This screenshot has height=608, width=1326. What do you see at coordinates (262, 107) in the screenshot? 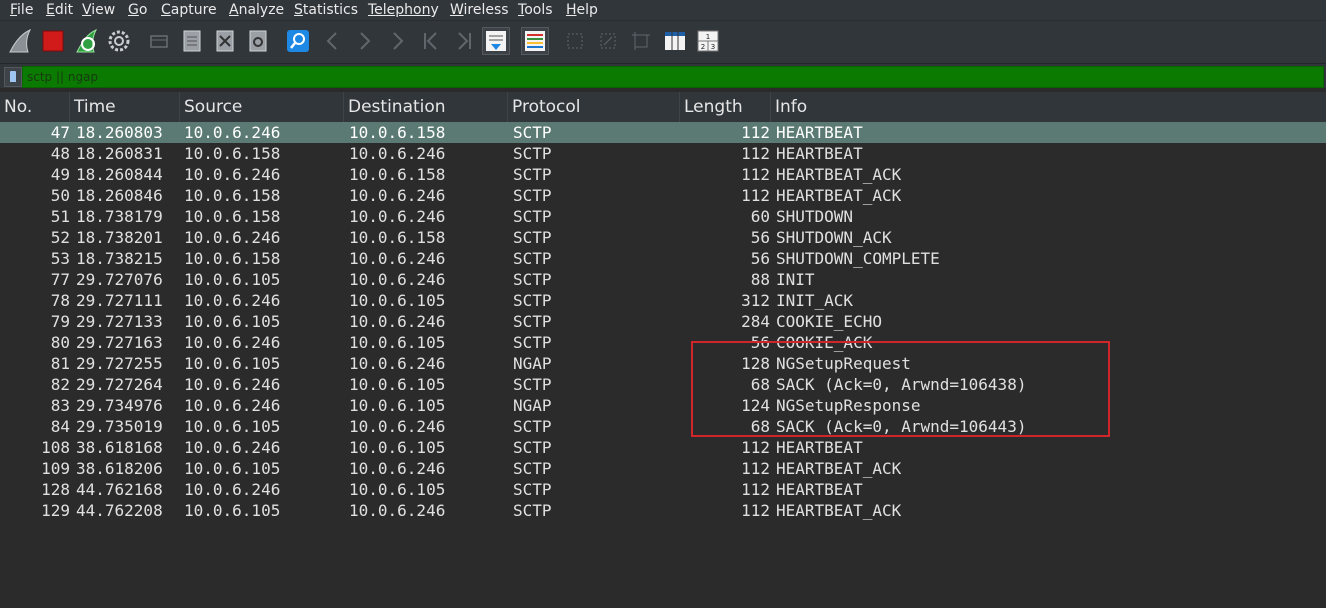
I see `column-header-source: Source` at bounding box center [262, 107].